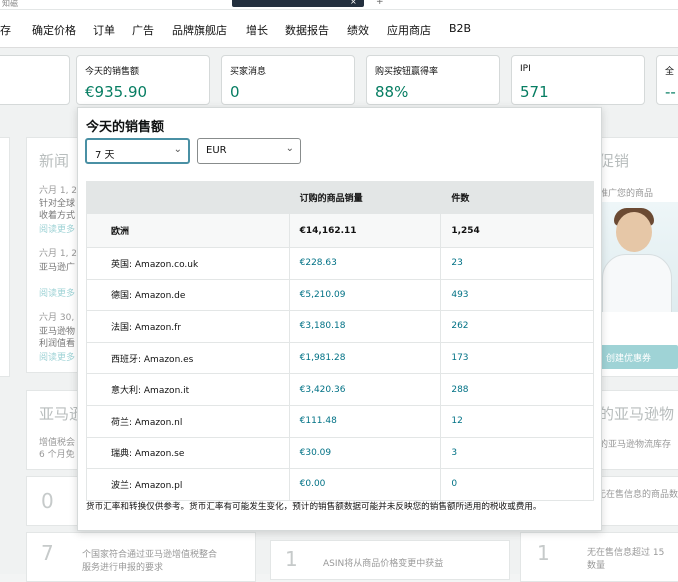  I want to click on vat-eligible-text: 服务进行申报的要求, so click(123, 568).